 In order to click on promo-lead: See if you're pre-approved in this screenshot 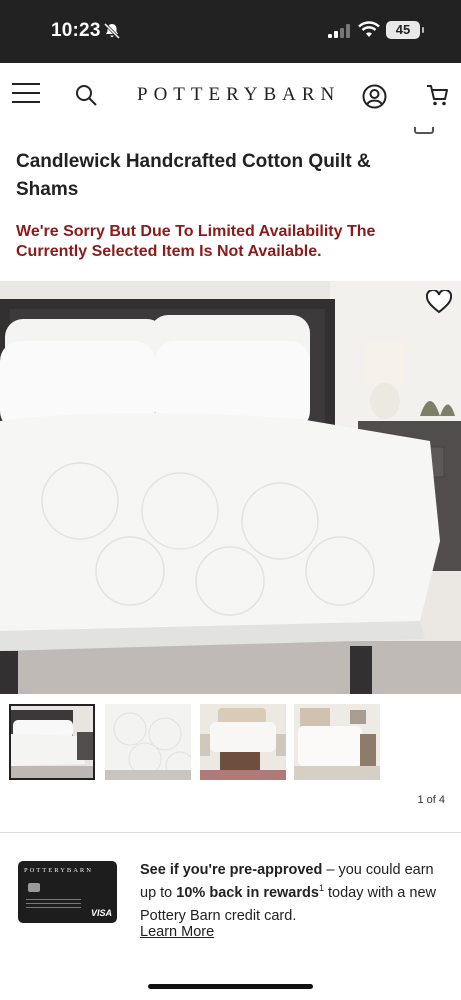, I will do `click(231, 870)`.